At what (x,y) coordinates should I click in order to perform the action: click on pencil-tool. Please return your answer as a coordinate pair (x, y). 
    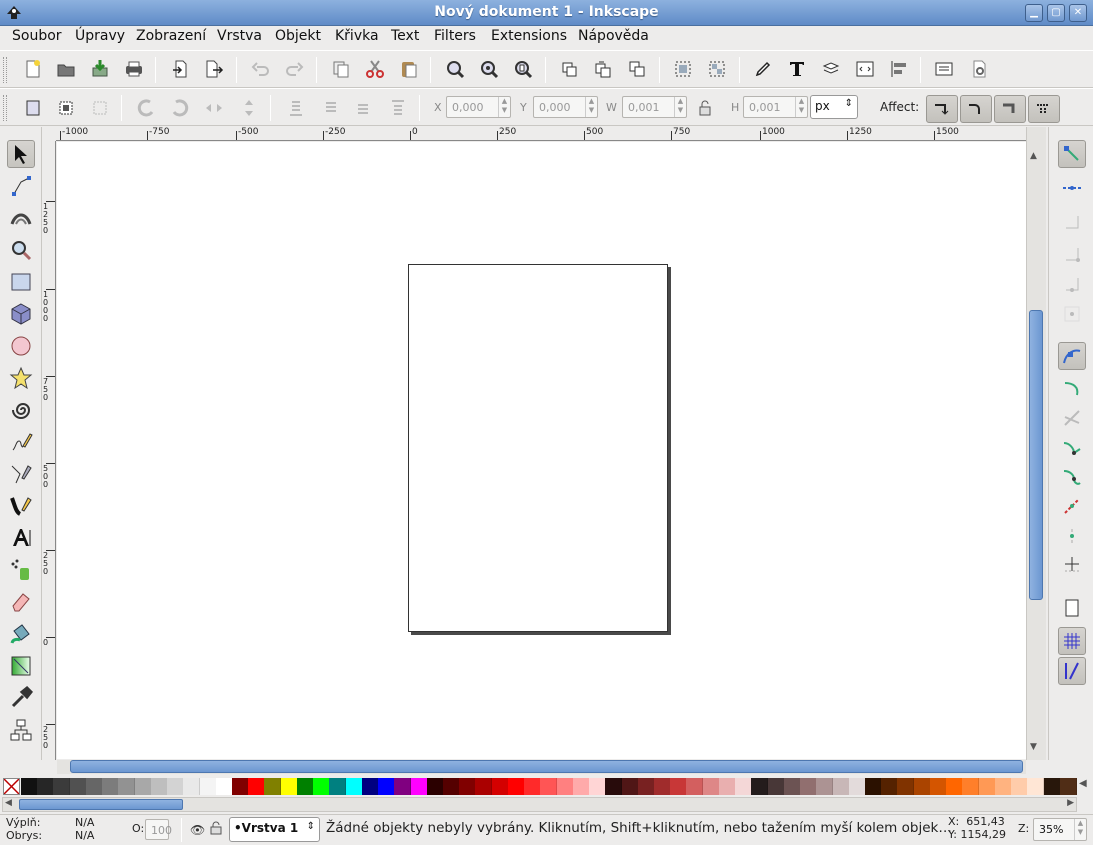
    Looking at the image, I should click on (21, 442).